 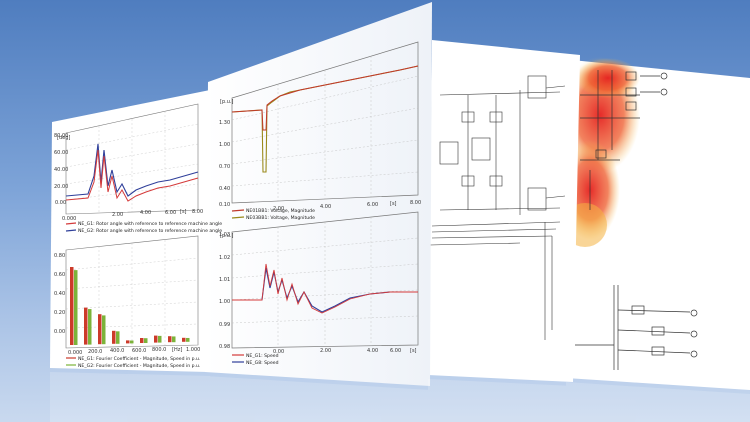 What do you see at coordinates (188, 339) in the screenshot?
I see `fourier-bar-8-g2` at bounding box center [188, 339].